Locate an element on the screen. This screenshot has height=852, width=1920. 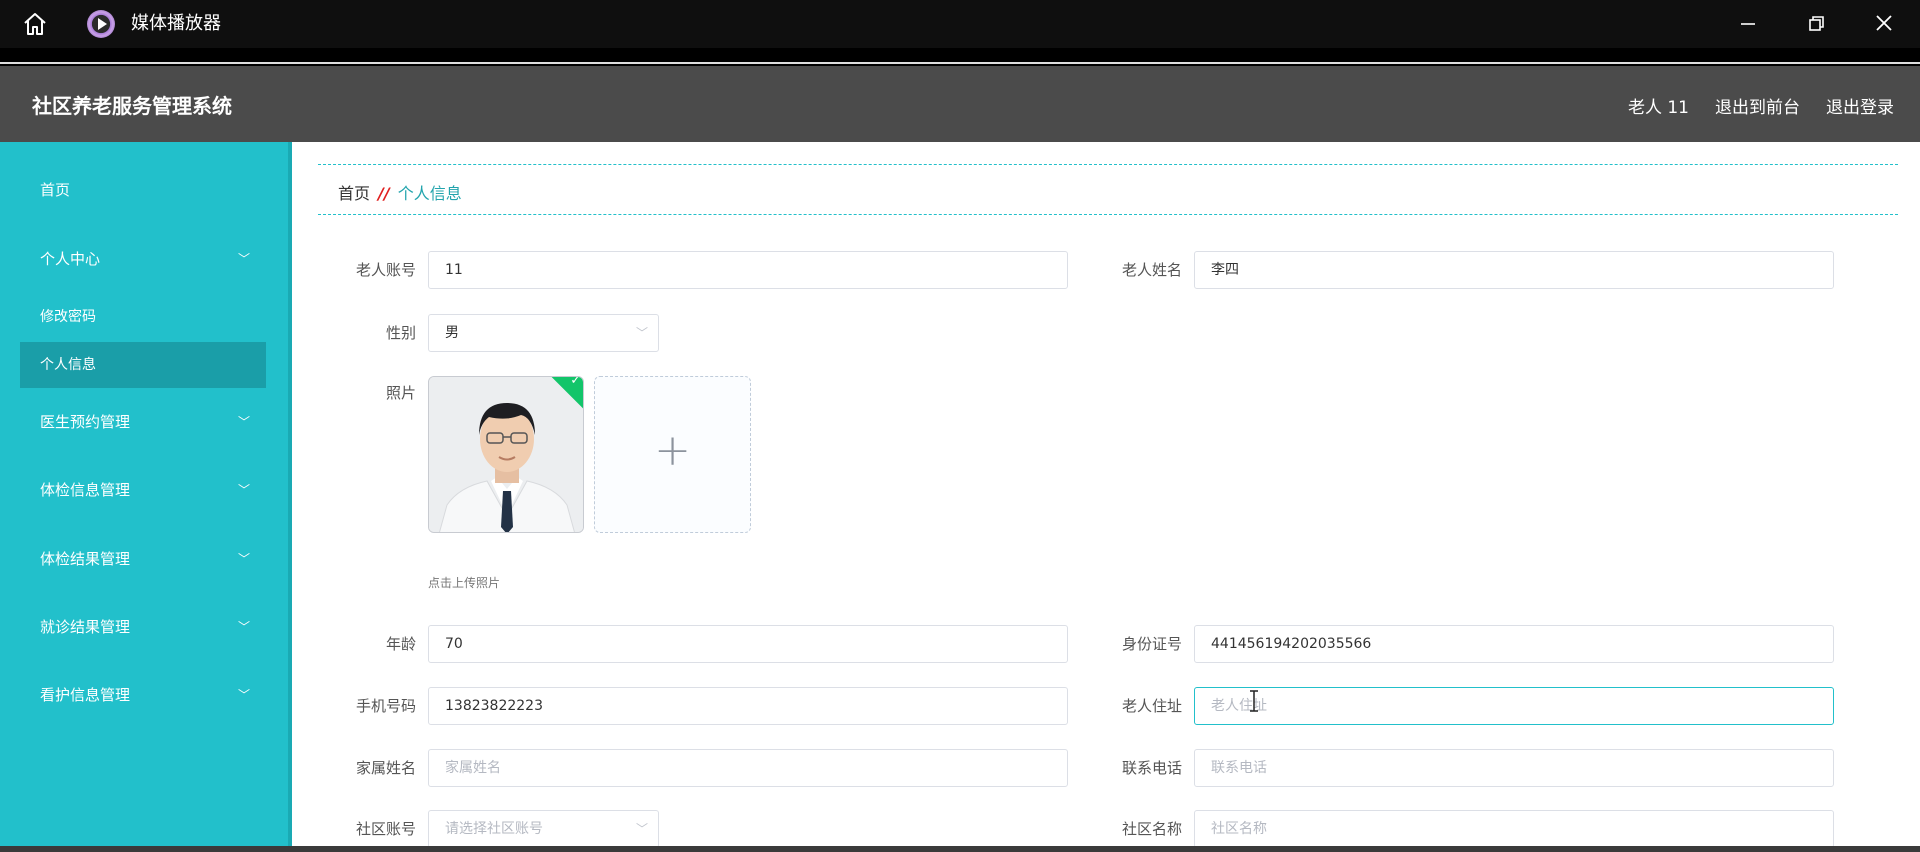
text-cursor-icon is located at coordinates (1254, 701).